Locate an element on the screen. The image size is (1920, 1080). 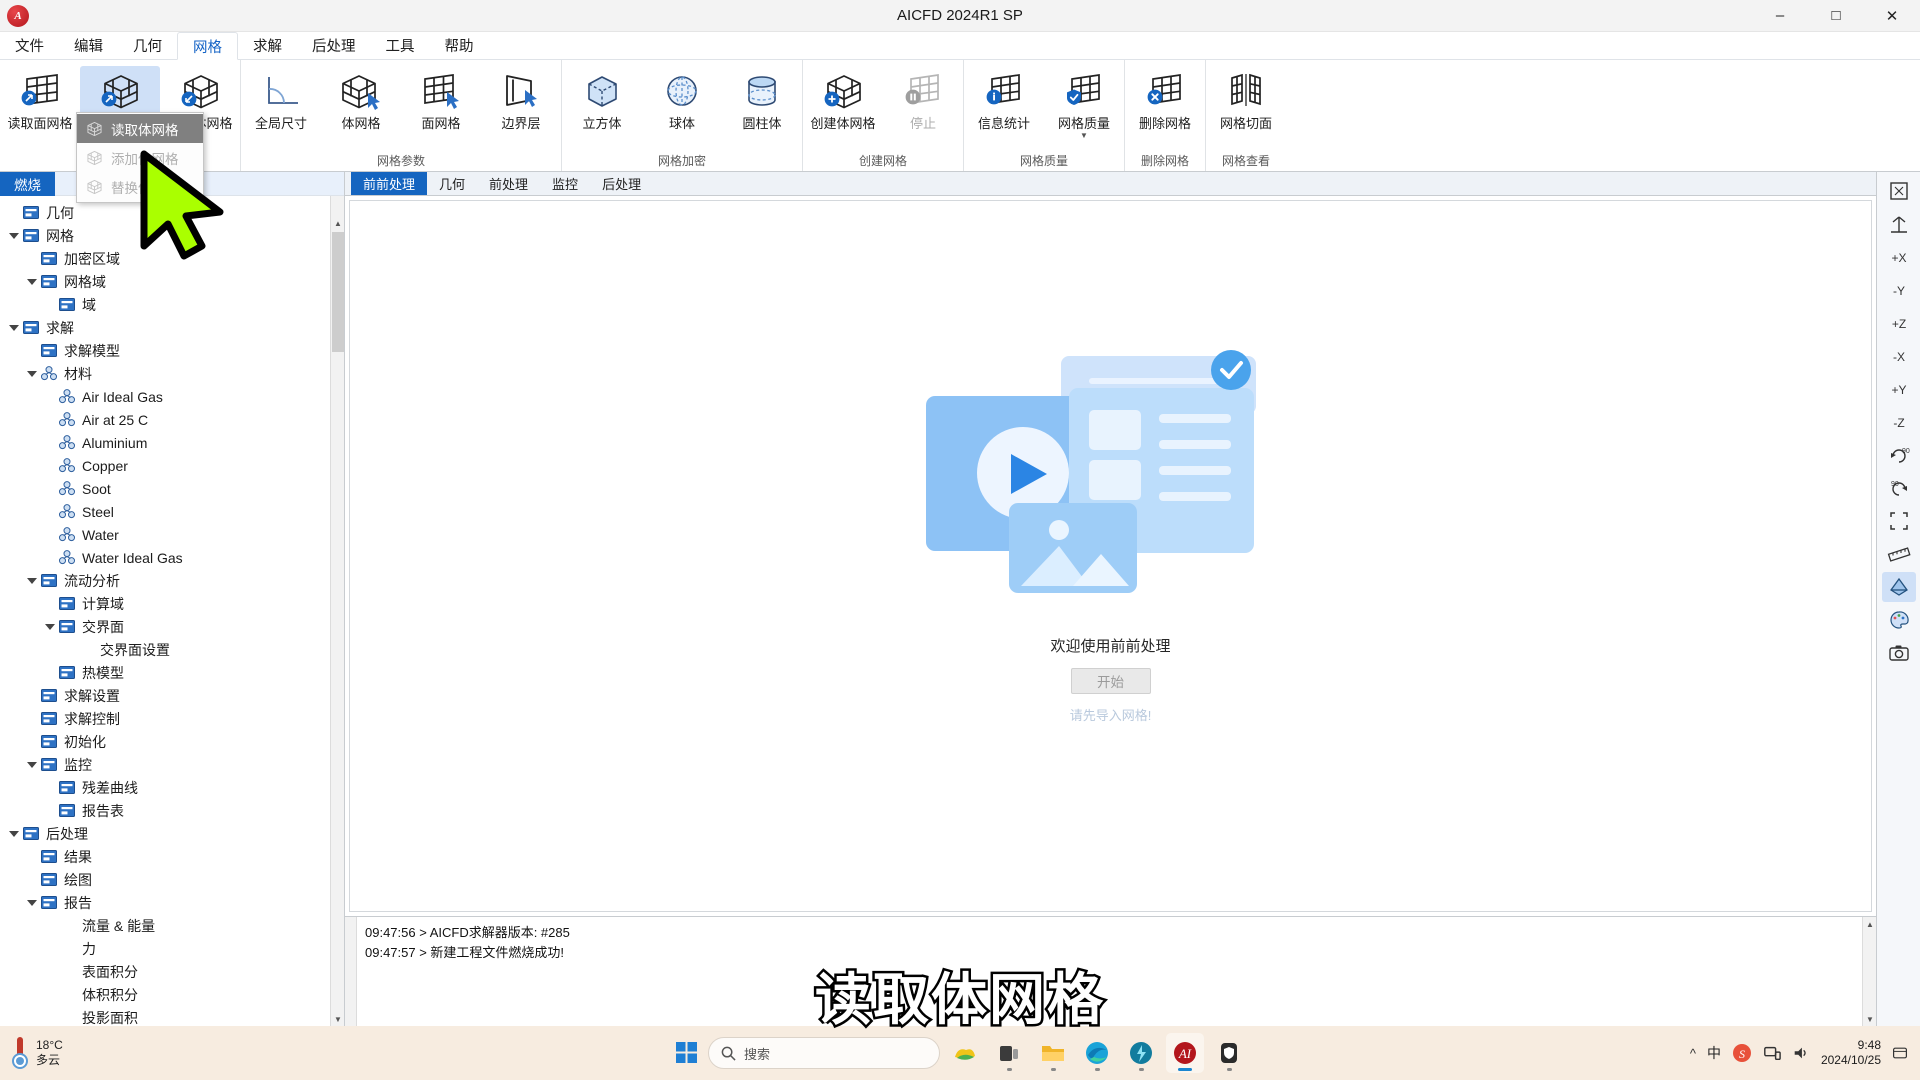
menu-item-6: 工具 is located at coordinates (400, 45).